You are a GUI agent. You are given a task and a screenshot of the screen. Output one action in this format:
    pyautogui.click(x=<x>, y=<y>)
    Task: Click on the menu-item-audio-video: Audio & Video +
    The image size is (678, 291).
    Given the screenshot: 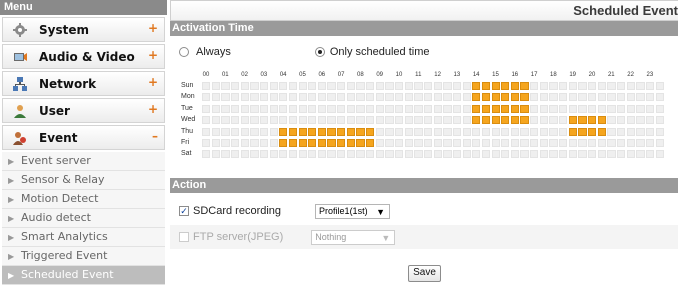 What is the action you would take?
    pyautogui.click(x=83, y=56)
    